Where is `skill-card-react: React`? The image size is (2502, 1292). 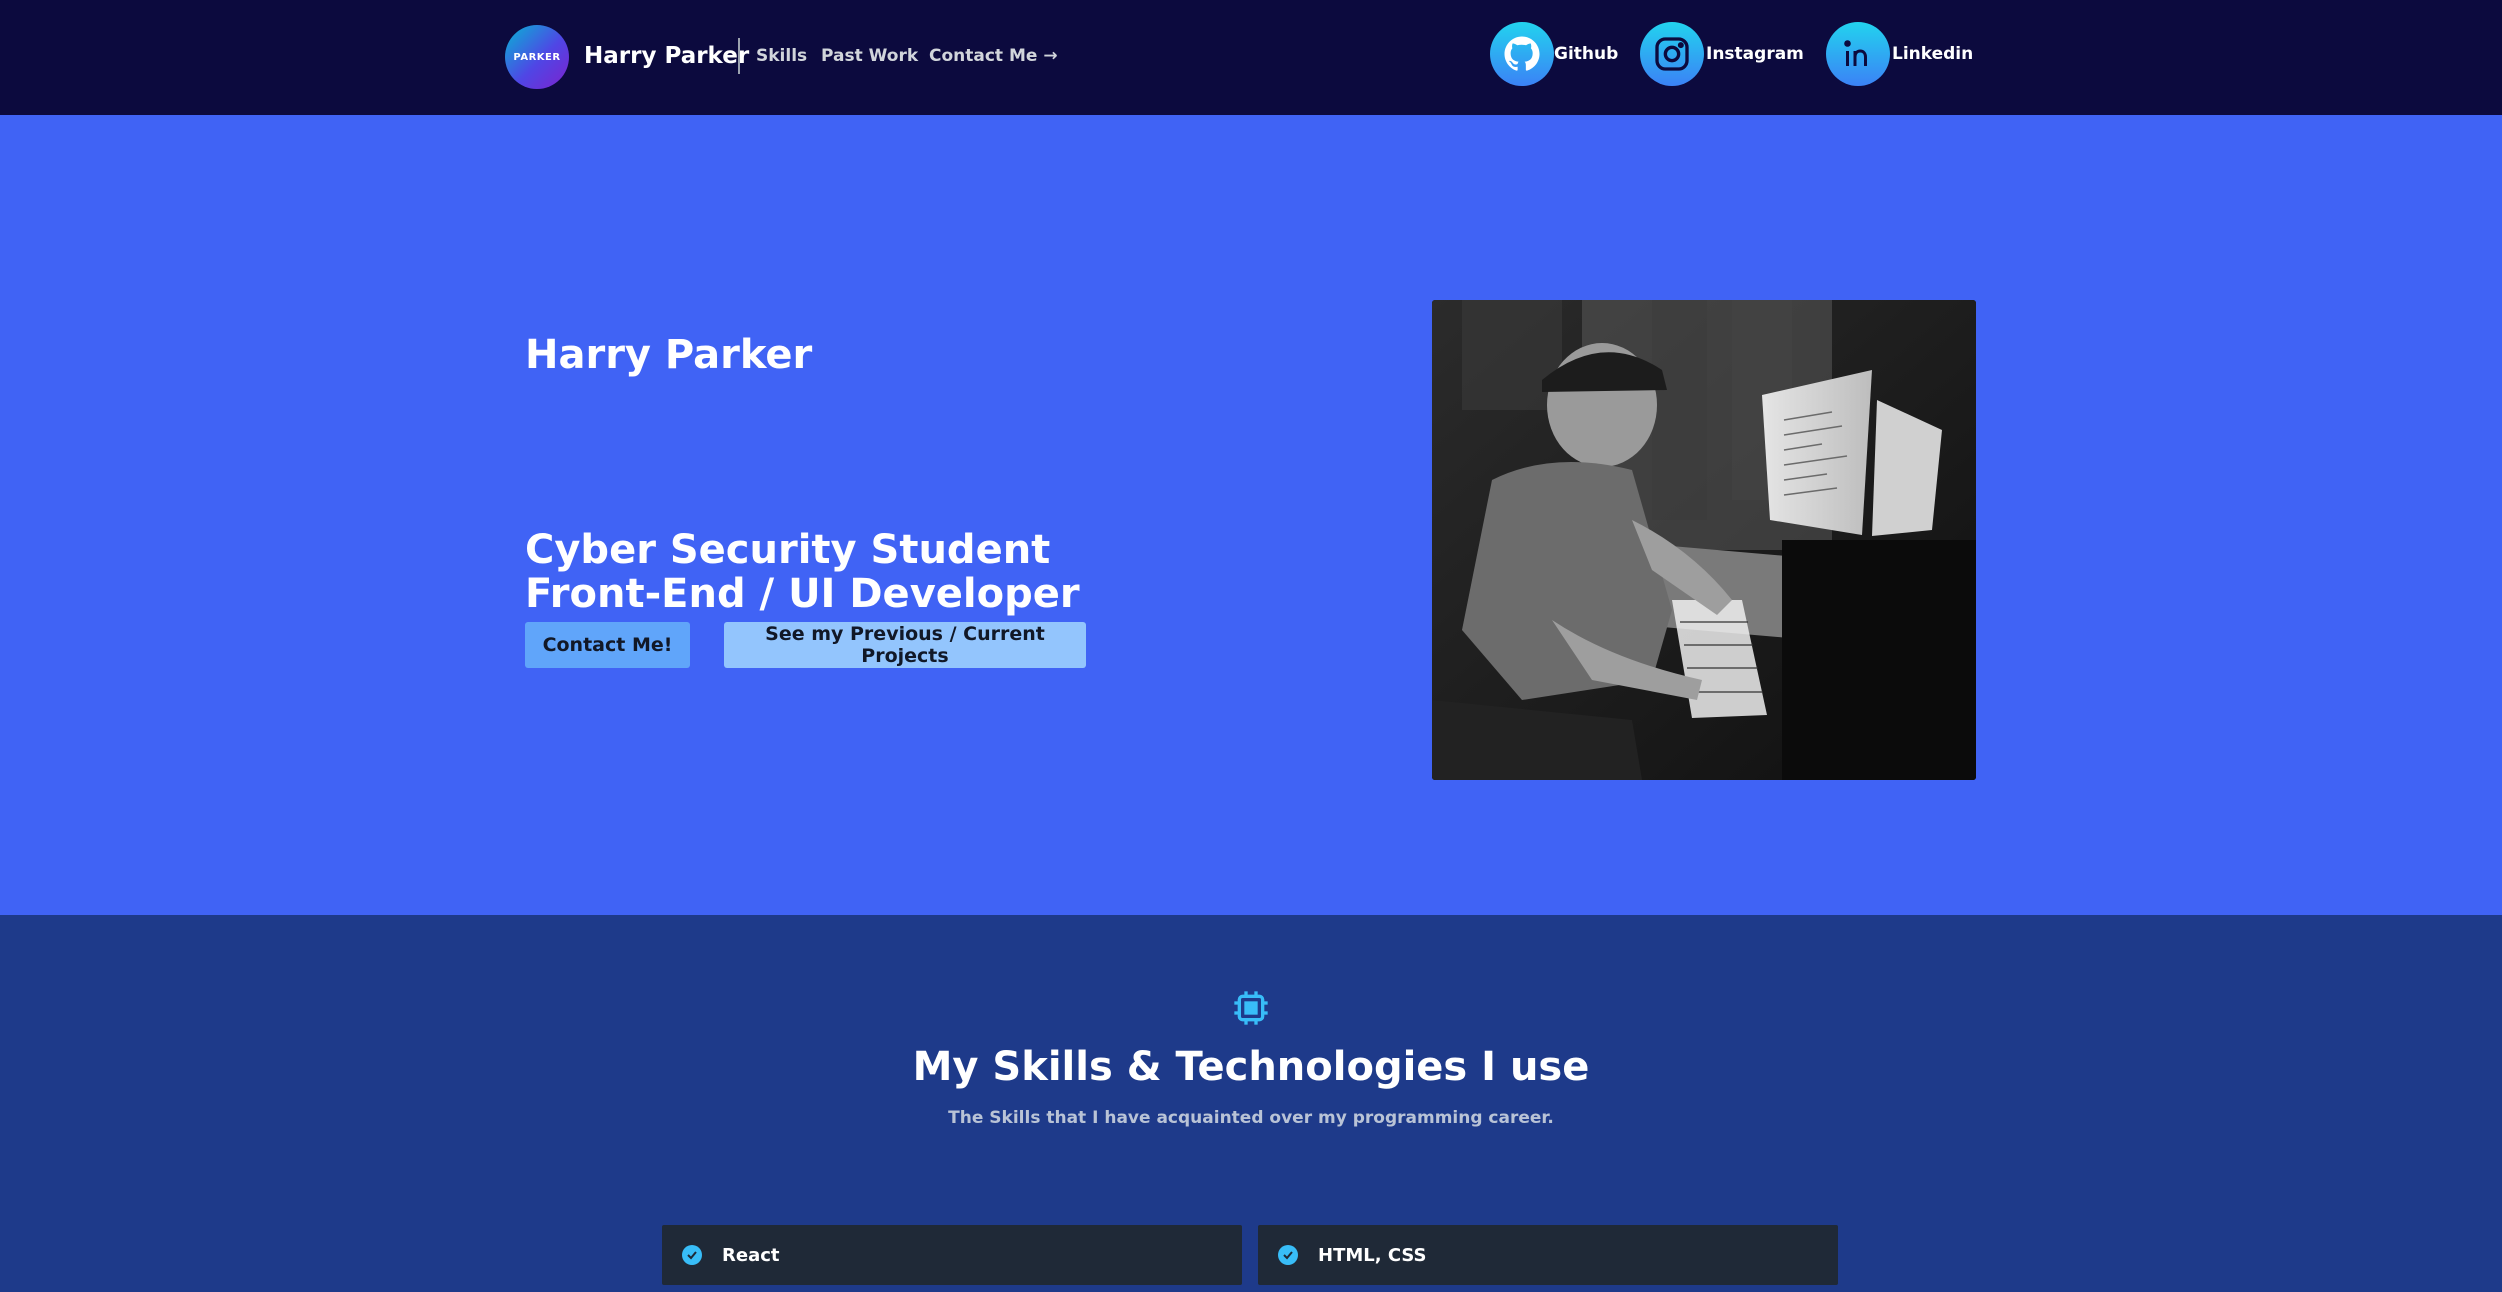 skill-card-react: React is located at coordinates (952, 1255).